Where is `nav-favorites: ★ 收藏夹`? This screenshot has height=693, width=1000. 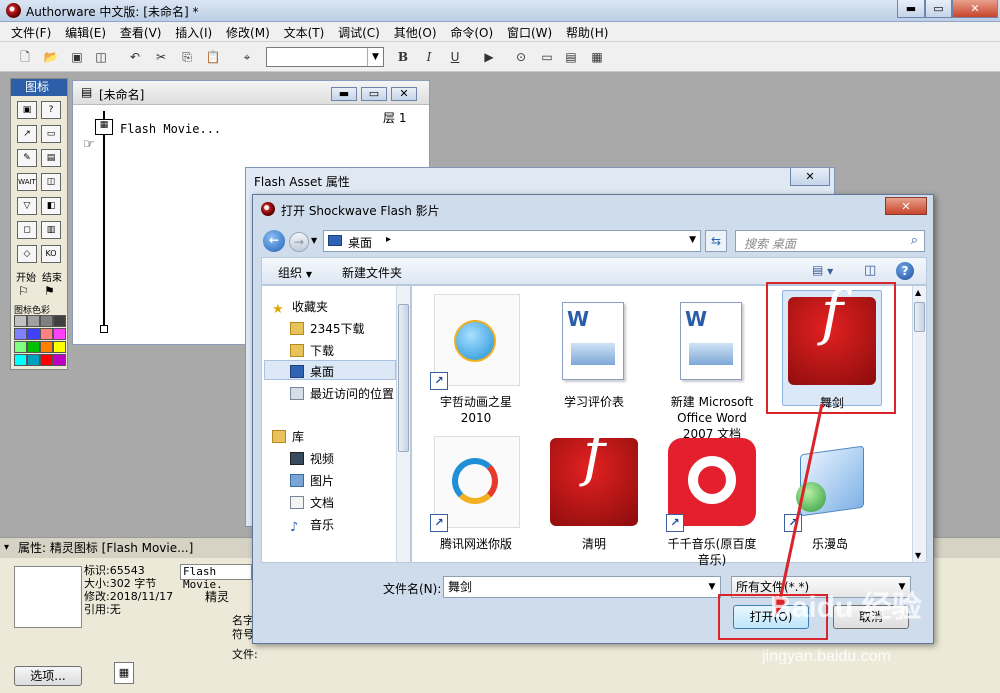
nav-favorites: ★ 收藏夹 is located at coordinates (300, 307).